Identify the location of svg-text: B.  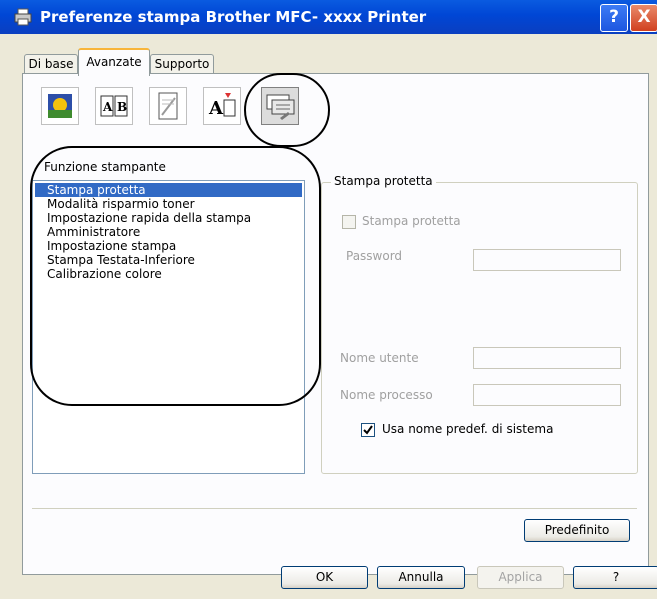
(122, 107).